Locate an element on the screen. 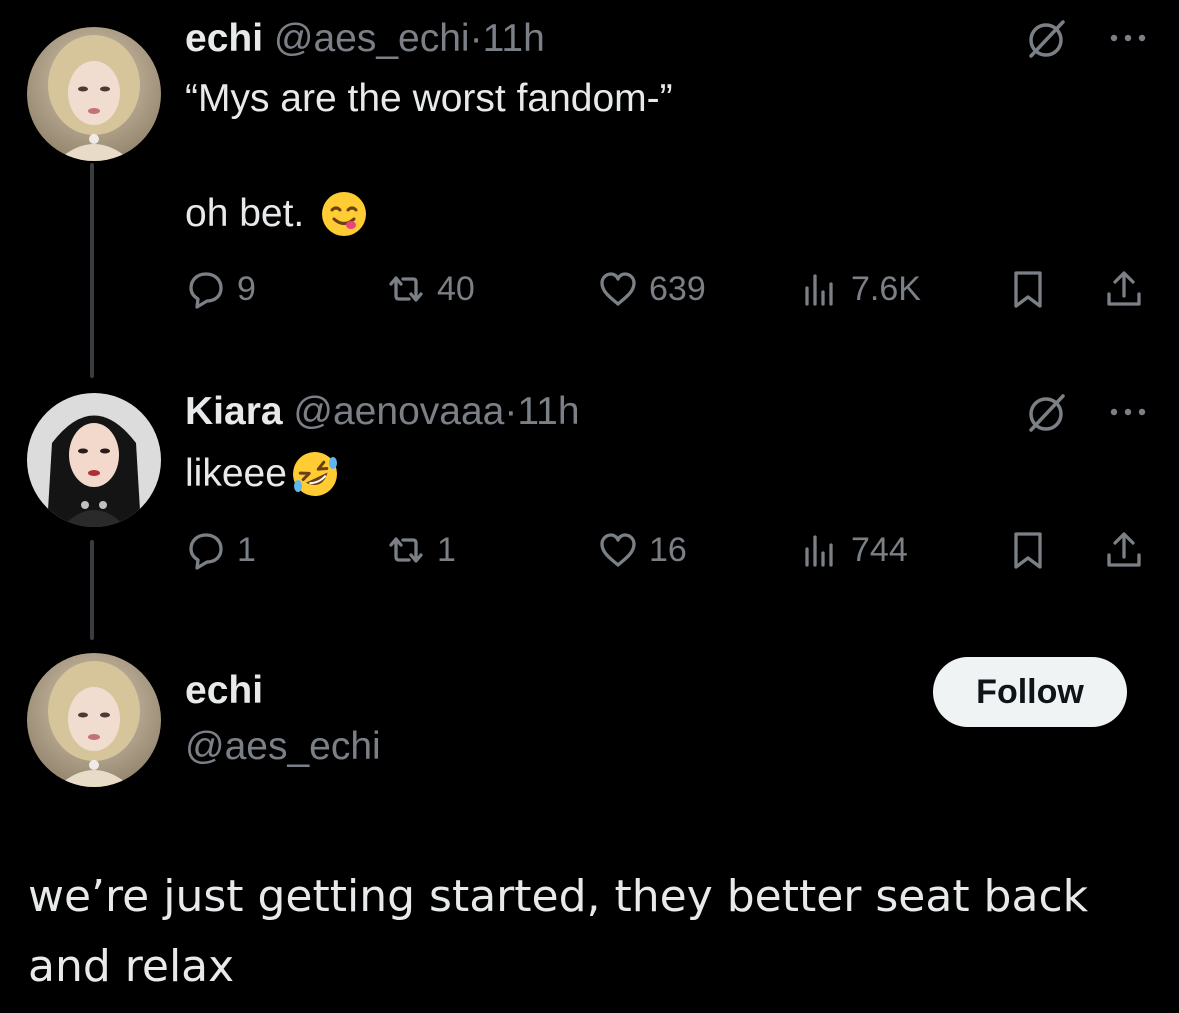  reply-count: 1 is located at coordinates (246, 549).